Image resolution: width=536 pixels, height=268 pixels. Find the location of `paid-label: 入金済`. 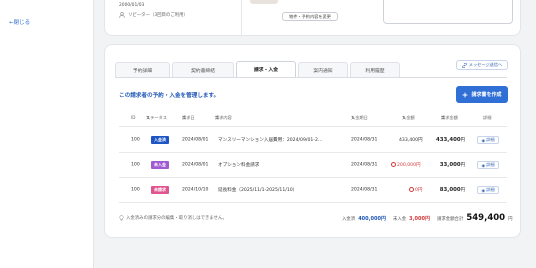

paid-label: 入金済 is located at coordinates (349, 219).